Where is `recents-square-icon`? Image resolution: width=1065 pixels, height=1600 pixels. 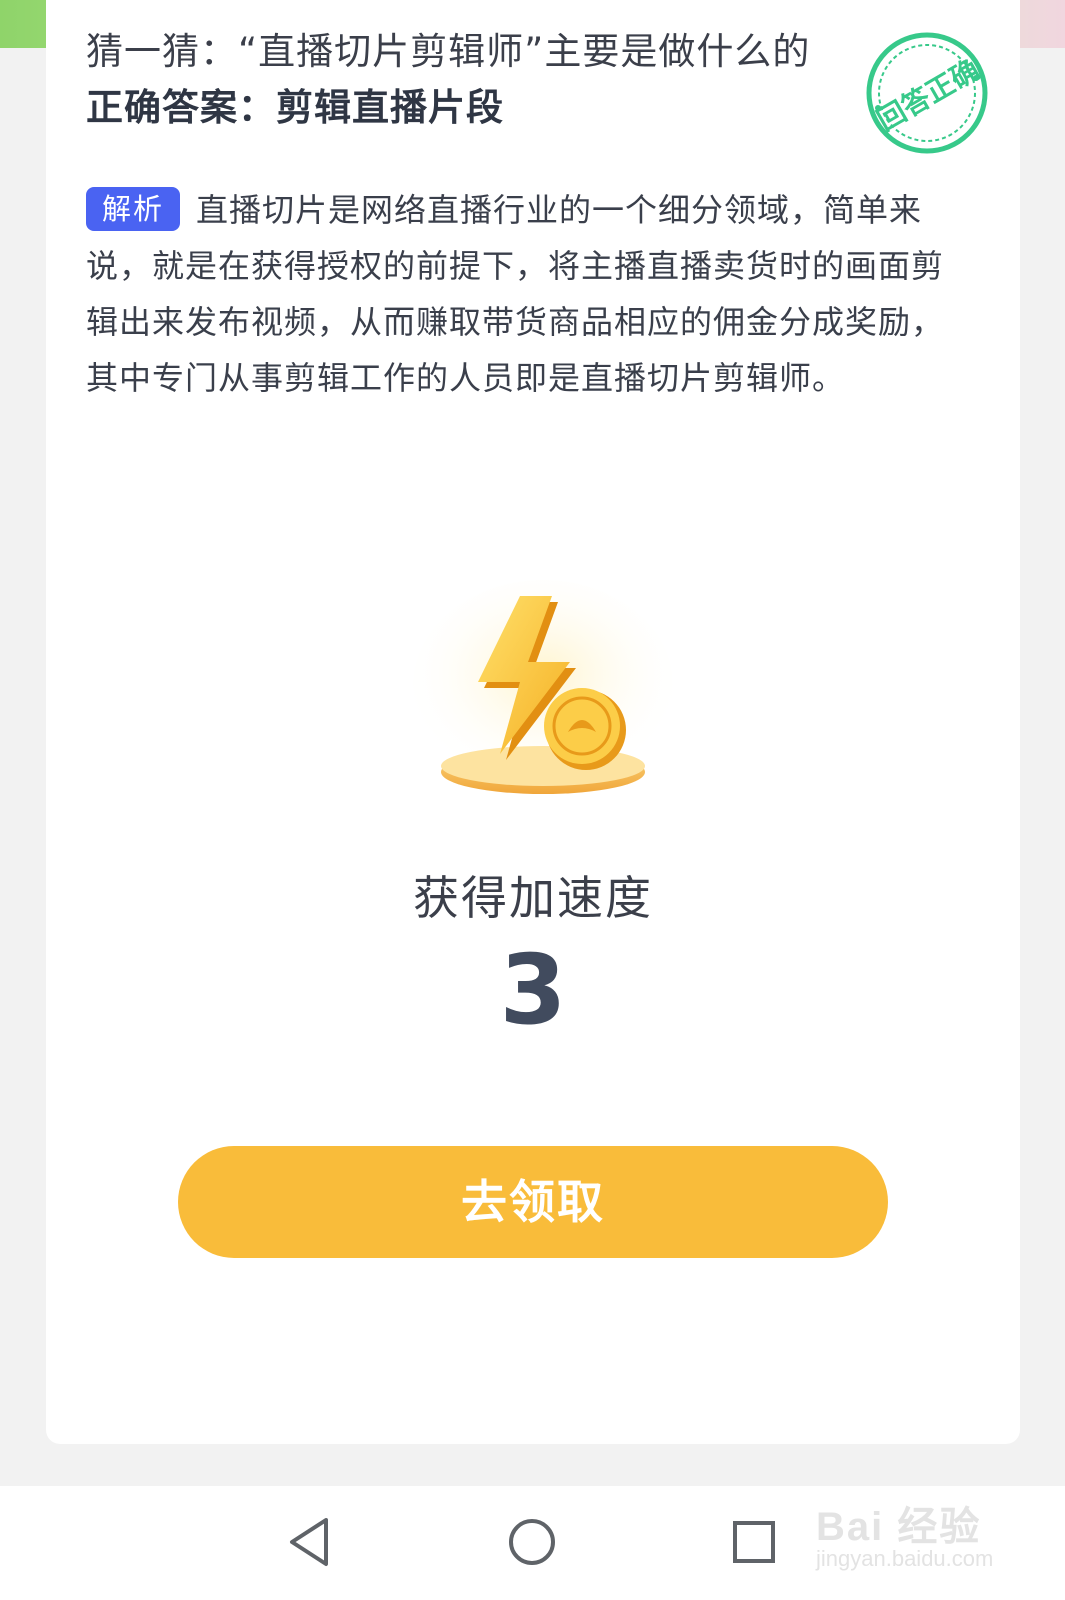
recents-square-icon is located at coordinates (754, 1542).